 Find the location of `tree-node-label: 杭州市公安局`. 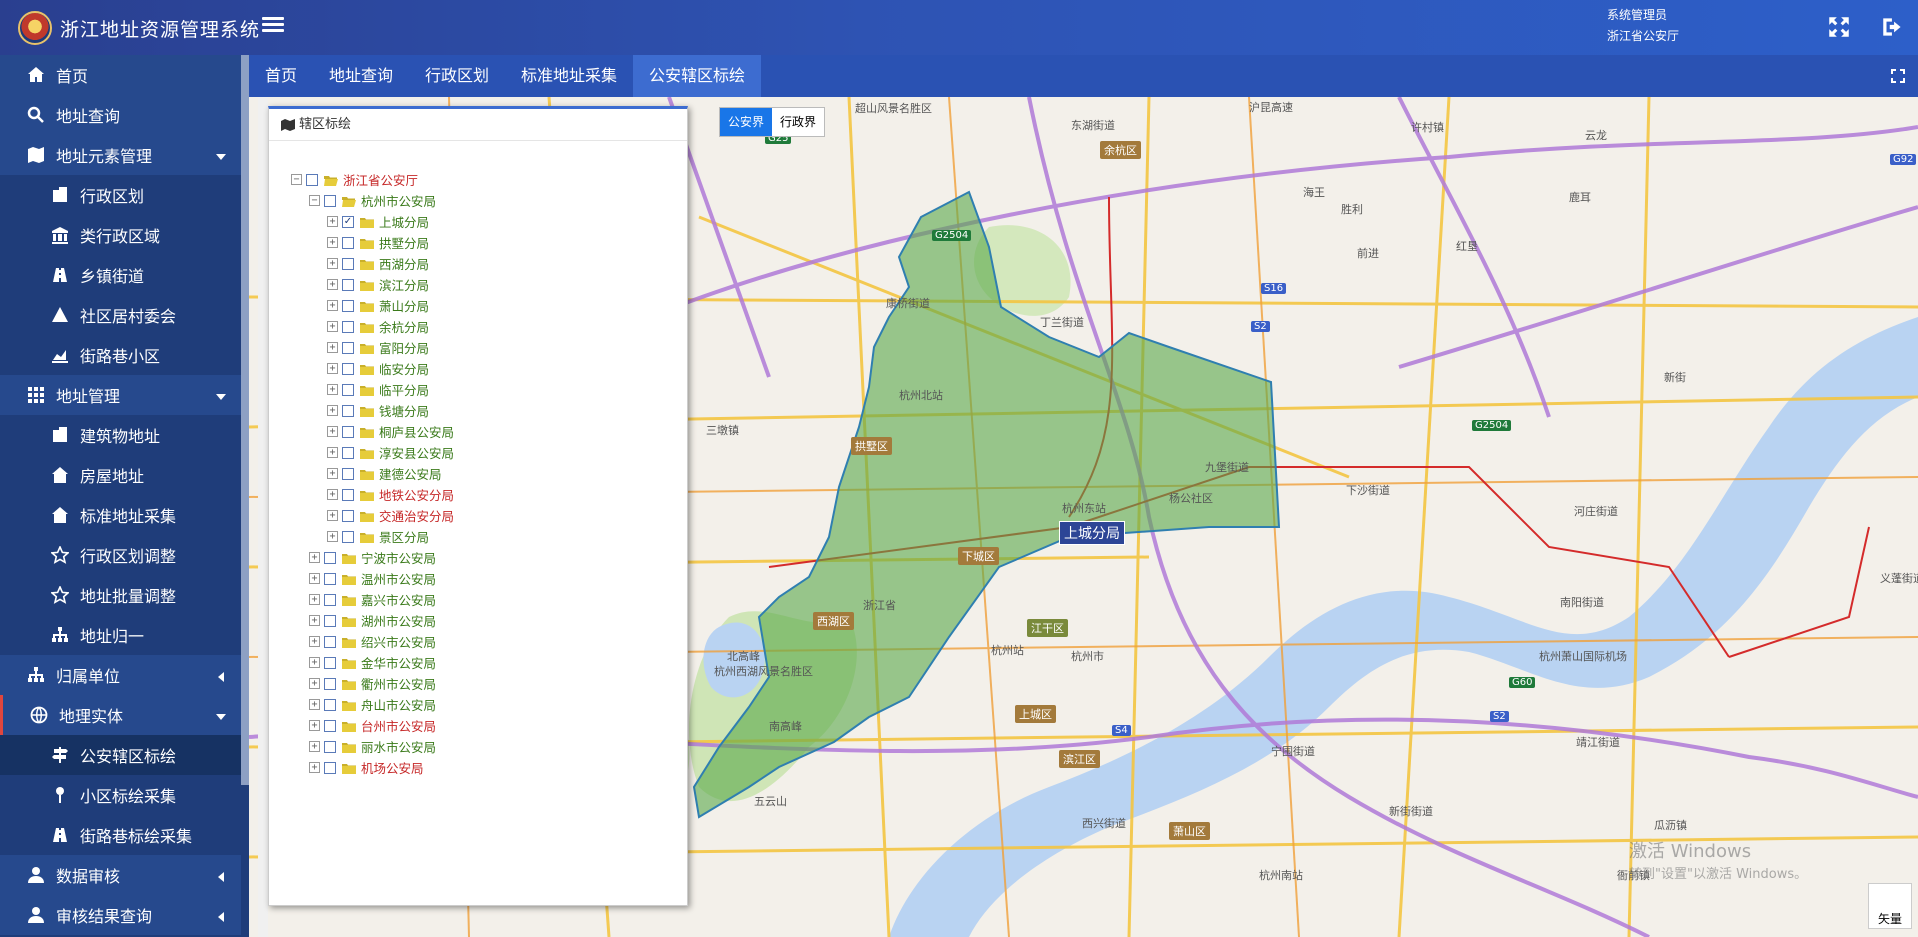

tree-node-label: 杭州市公安局 is located at coordinates (398, 200).